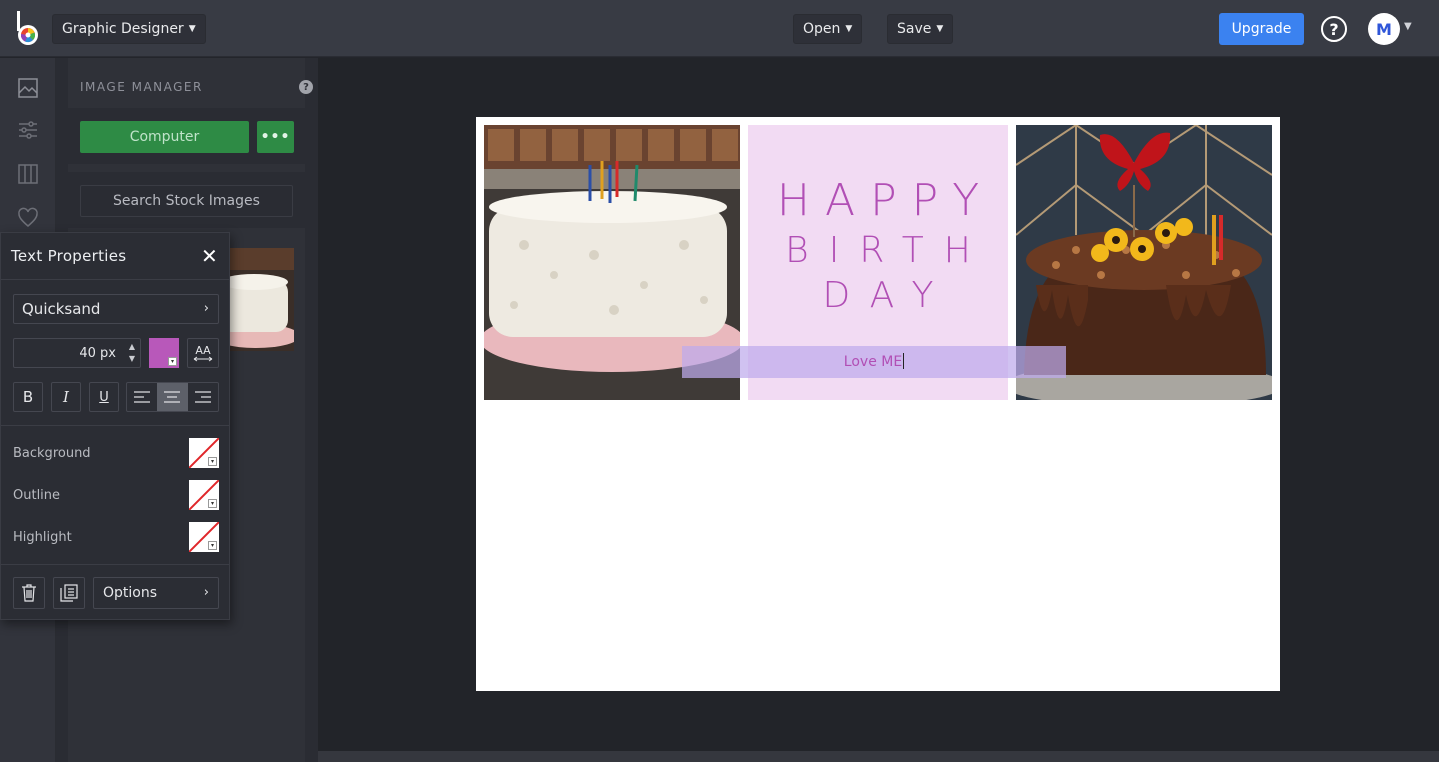 This screenshot has width=1439, height=762. Describe the element at coordinates (61, 309) in the screenshot. I see `font-family-value: Quicksand` at that location.